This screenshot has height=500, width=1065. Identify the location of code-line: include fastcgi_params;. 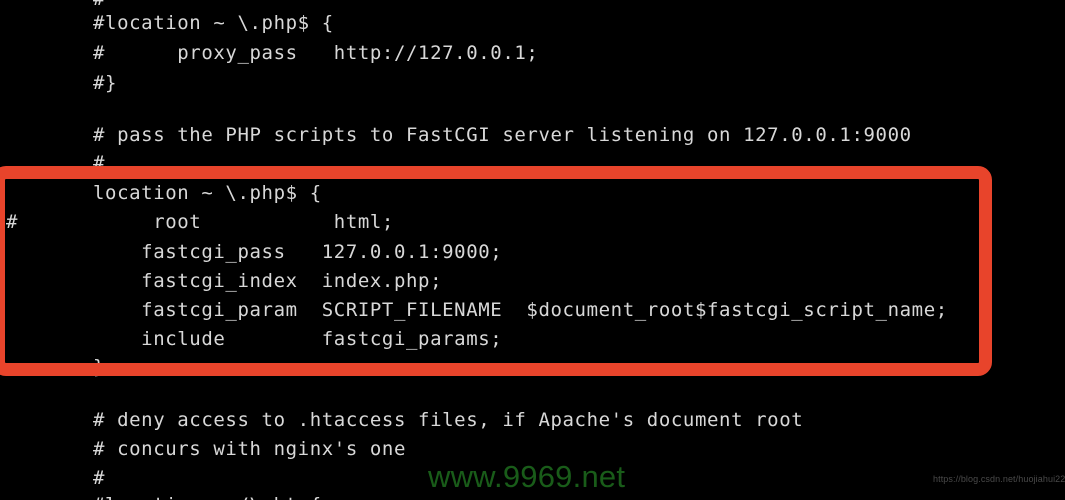
(298, 339).